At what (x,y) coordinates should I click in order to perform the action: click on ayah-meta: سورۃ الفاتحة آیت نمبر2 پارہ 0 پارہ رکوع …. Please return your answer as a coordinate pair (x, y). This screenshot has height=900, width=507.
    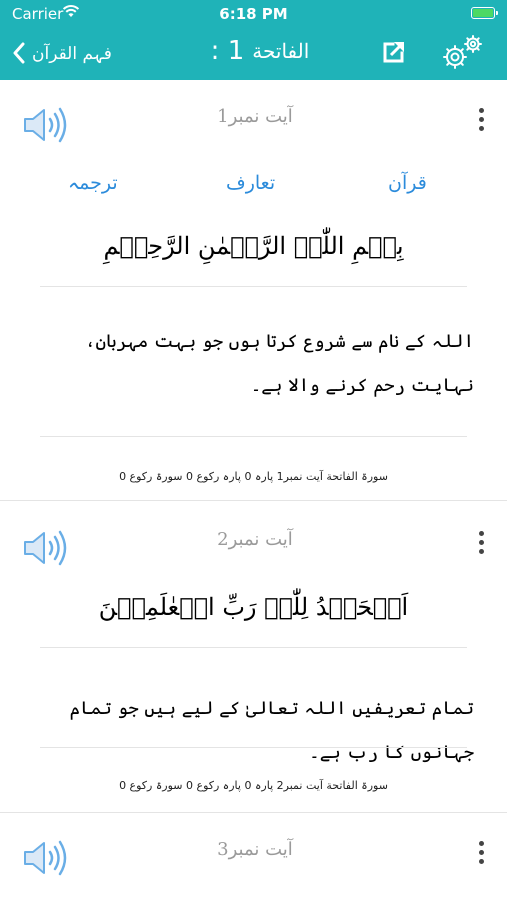
    Looking at the image, I should click on (253, 785).